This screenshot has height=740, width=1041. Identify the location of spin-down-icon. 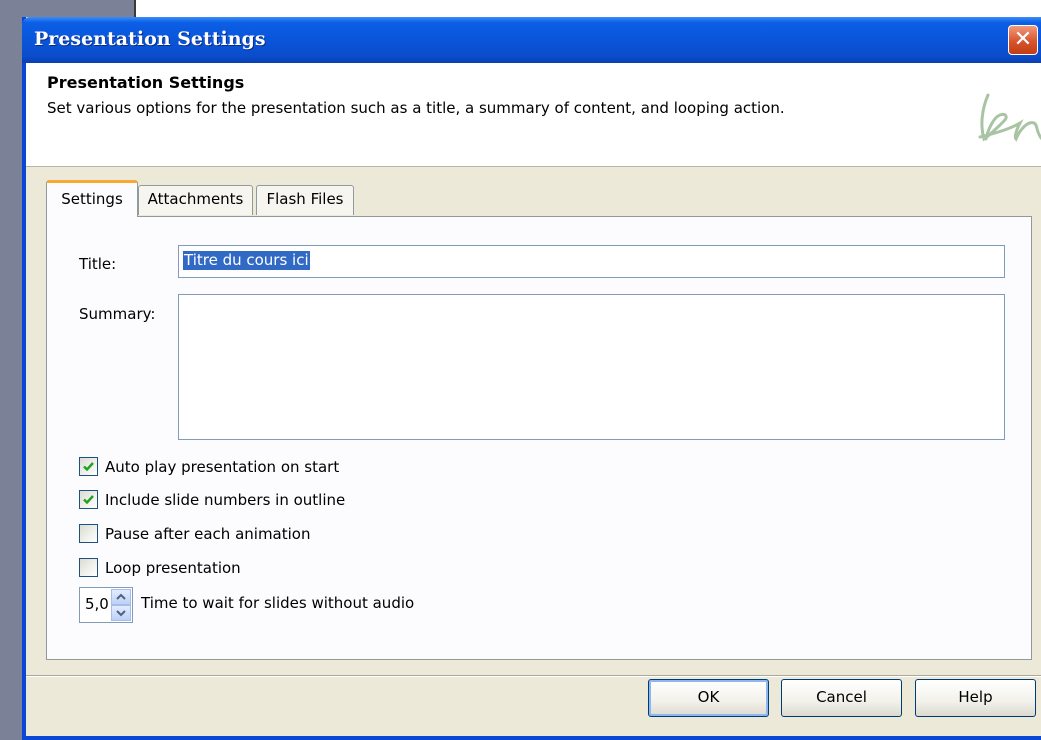
(121, 613).